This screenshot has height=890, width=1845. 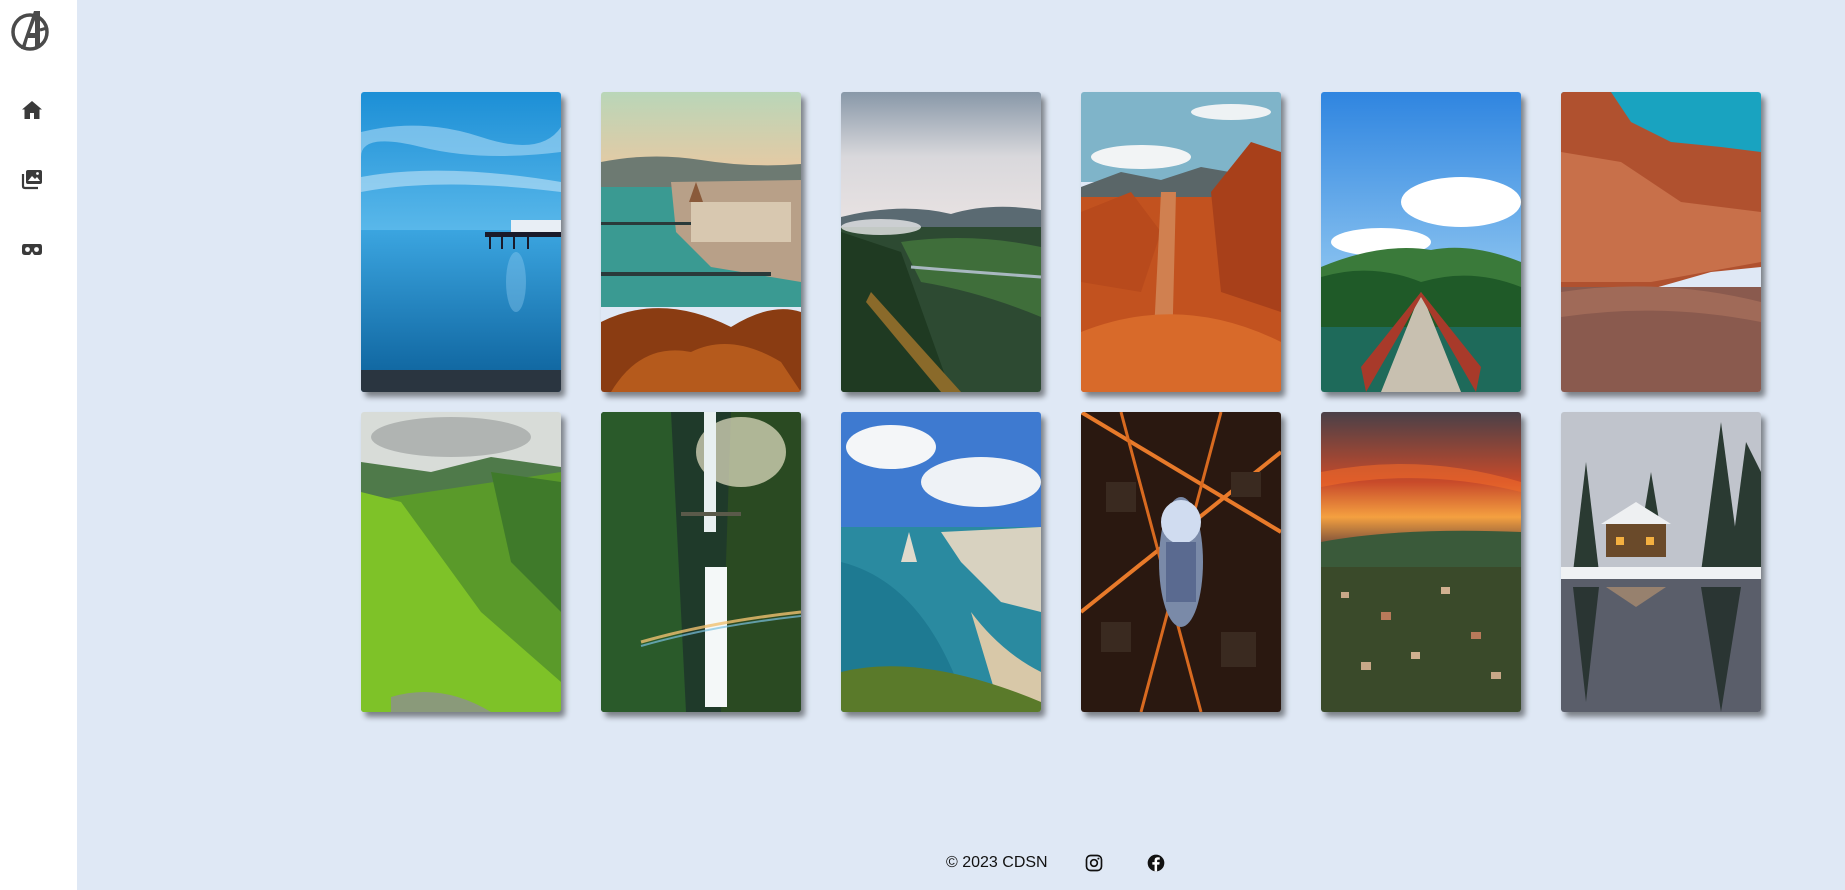 I want to click on gallery-card-rock-cliff-beach, so click(x=1661, y=242).